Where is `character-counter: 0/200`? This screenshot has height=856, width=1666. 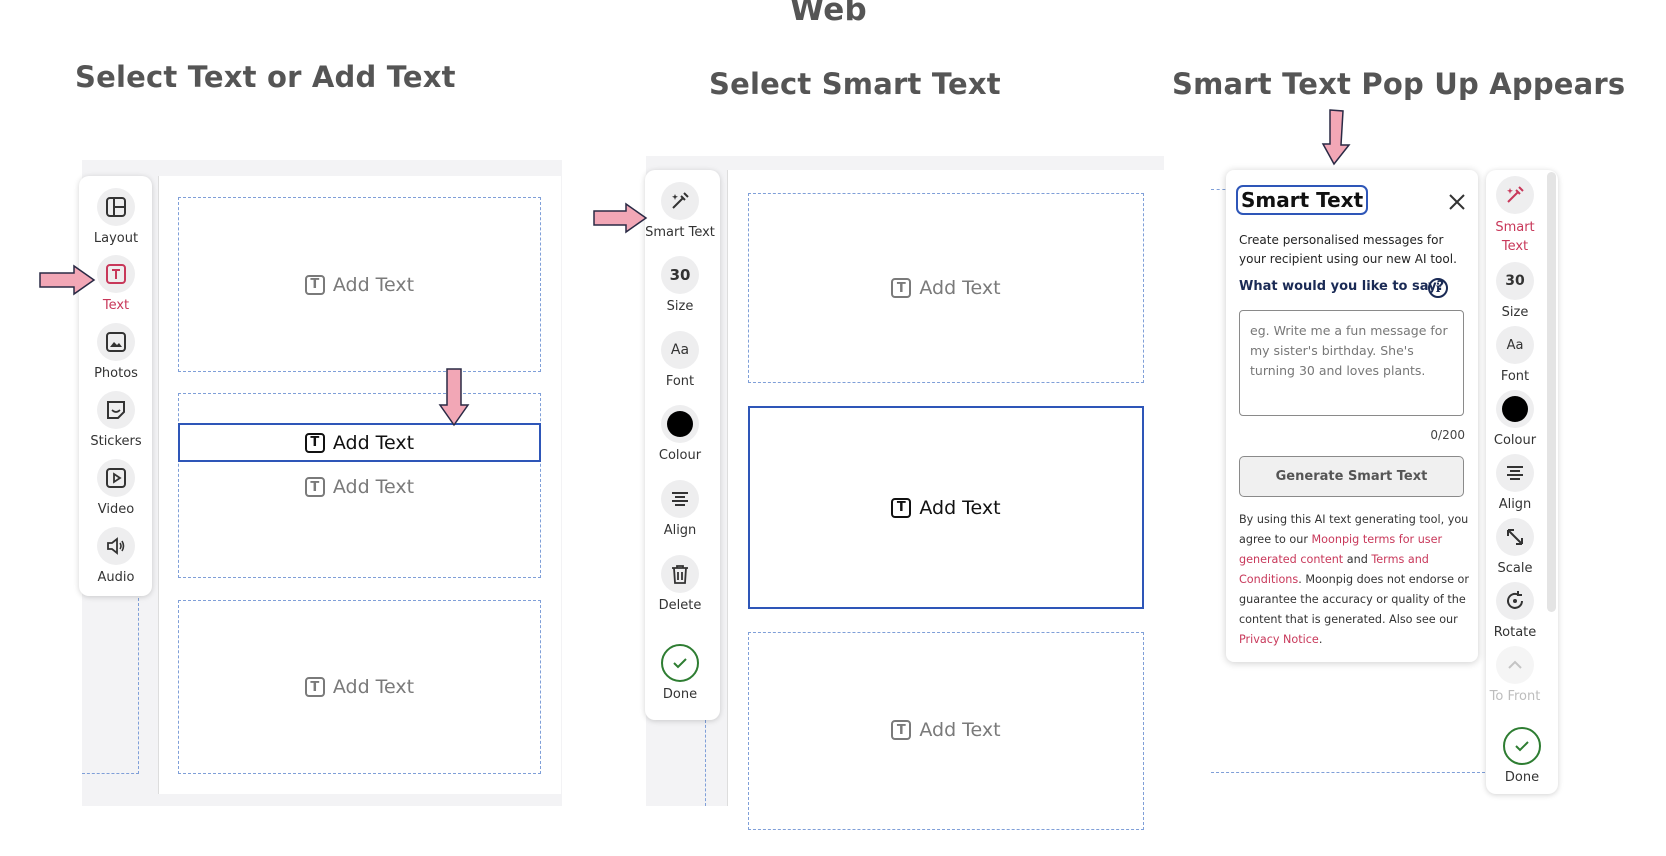
character-counter: 0/200 is located at coordinates (1447, 435).